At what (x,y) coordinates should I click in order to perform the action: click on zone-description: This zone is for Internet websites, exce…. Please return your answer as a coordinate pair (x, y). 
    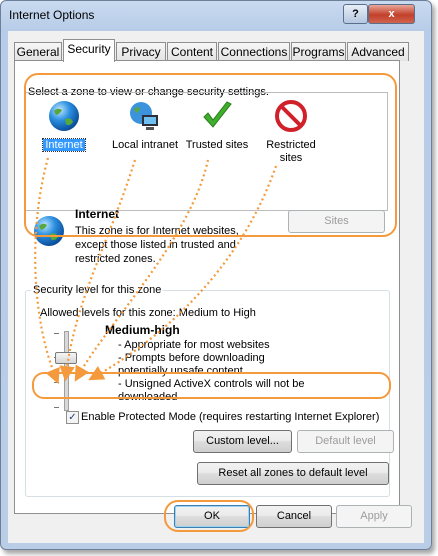
    Looking at the image, I should click on (157, 245).